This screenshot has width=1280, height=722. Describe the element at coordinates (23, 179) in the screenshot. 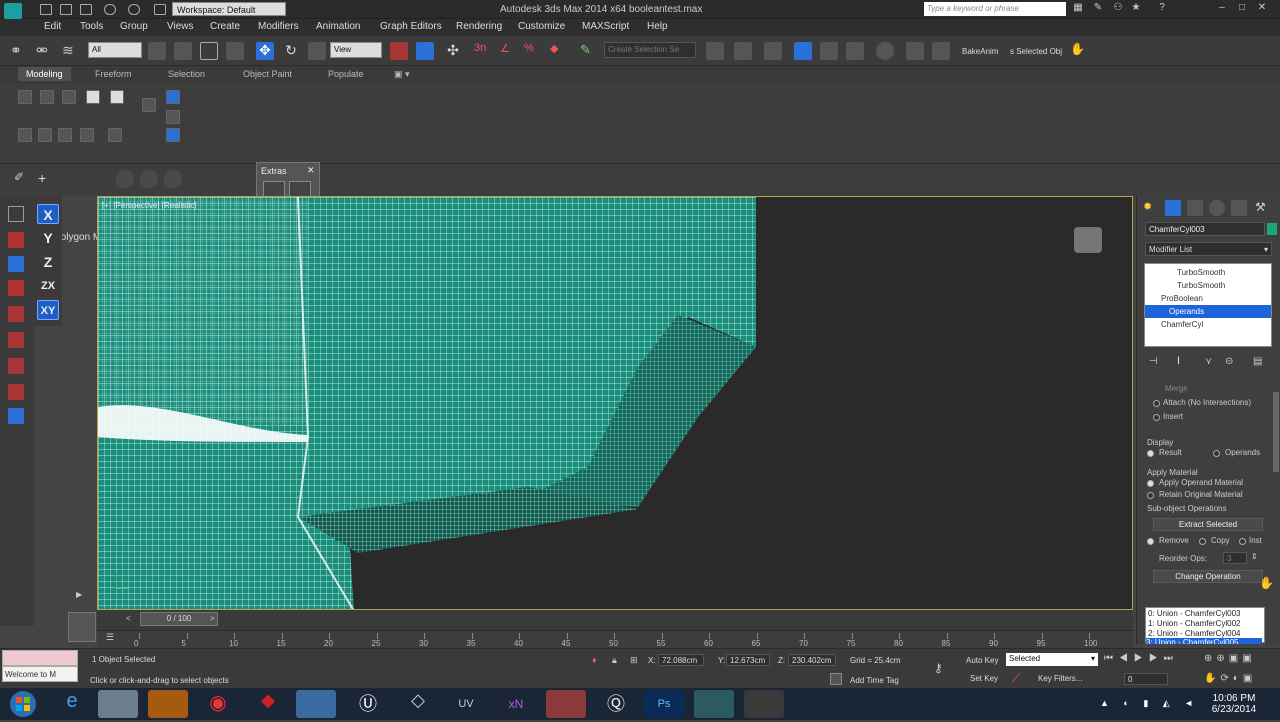

I see `brush-tool-icon: ✐` at that location.